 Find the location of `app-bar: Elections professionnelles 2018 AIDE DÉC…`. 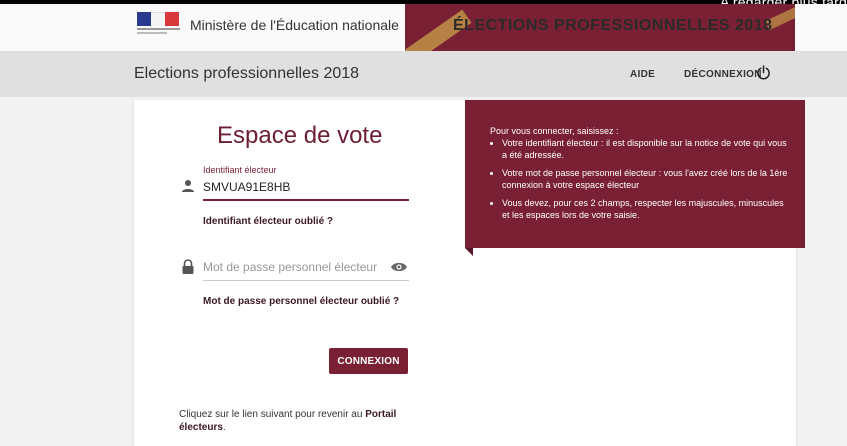

app-bar: Elections professionnelles 2018 AIDE DÉC… is located at coordinates (423, 74).